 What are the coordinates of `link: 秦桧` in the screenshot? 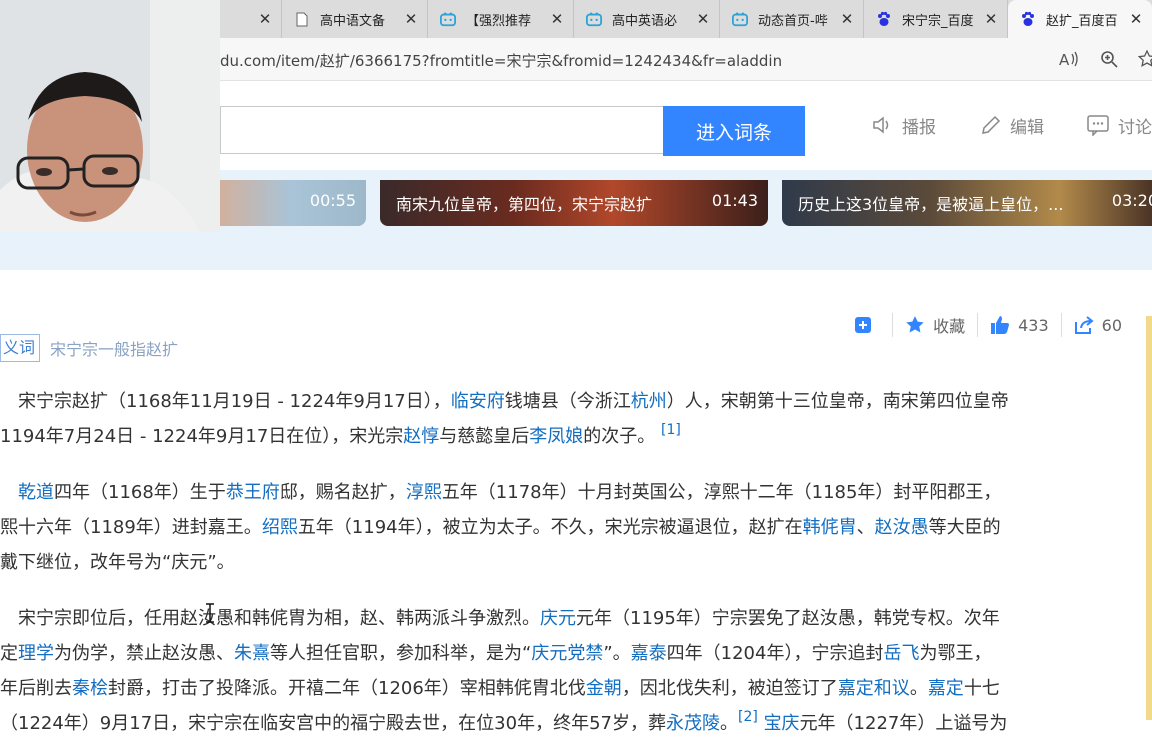 It's located at (90, 688).